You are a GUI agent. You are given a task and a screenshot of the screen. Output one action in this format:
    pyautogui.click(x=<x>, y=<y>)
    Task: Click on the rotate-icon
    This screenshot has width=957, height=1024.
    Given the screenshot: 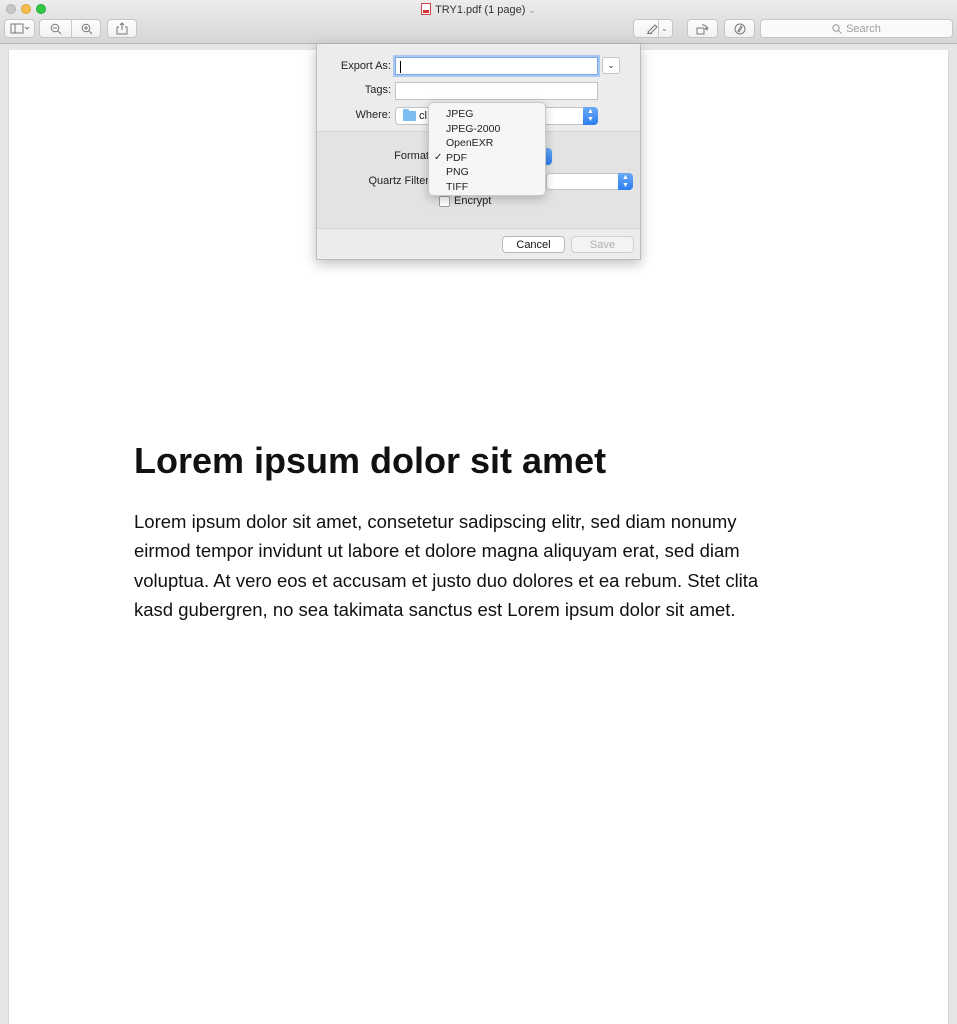 What is the action you would take?
    pyautogui.click(x=702, y=28)
    